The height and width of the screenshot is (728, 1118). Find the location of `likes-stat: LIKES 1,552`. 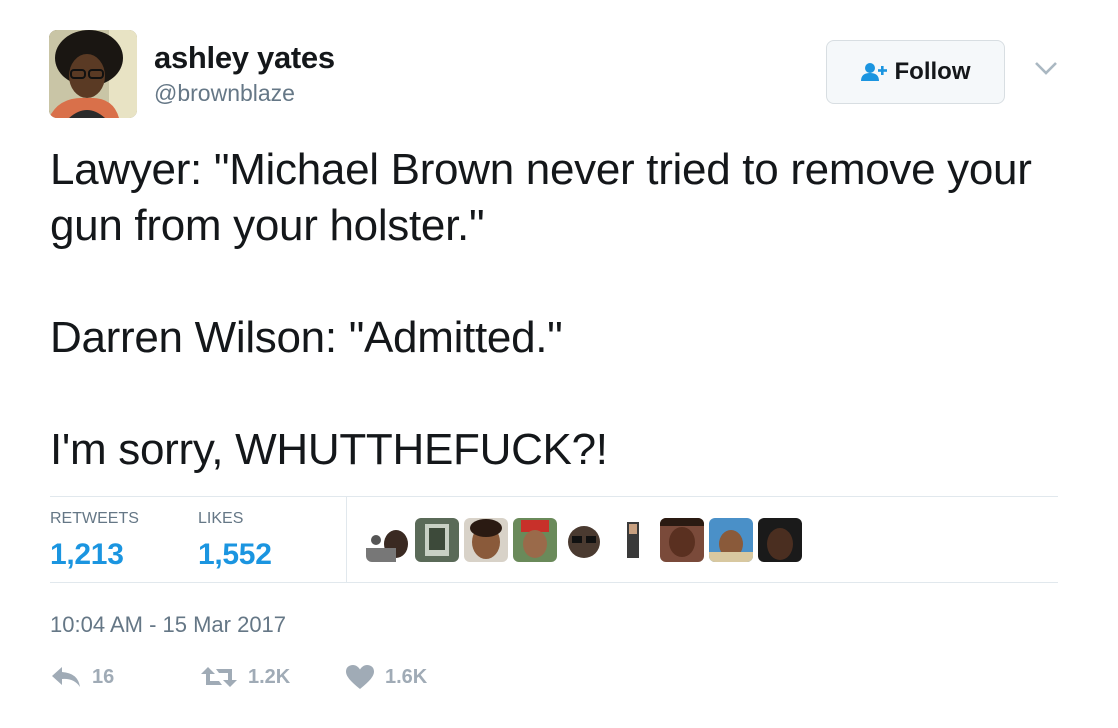

likes-stat: LIKES 1,552 is located at coordinates (235, 541).